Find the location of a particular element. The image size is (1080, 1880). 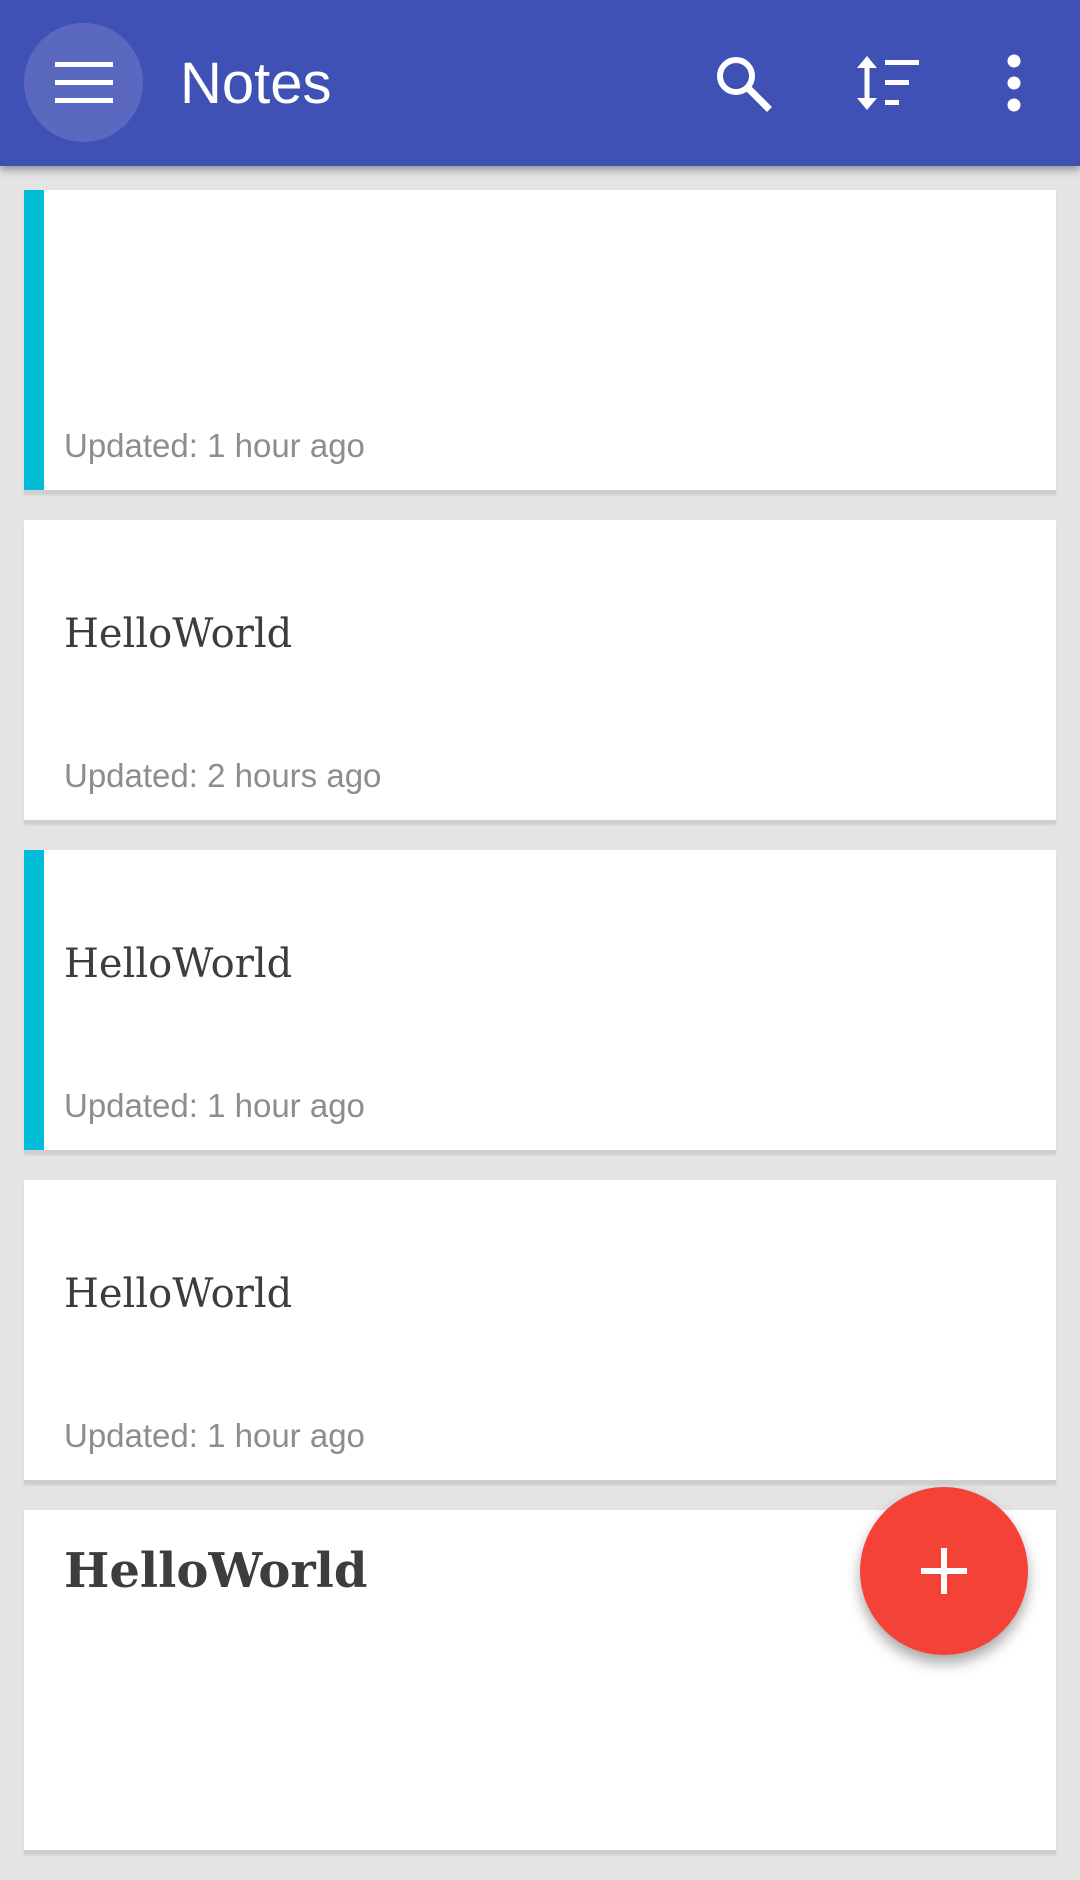

search-icon is located at coordinates (744, 84).